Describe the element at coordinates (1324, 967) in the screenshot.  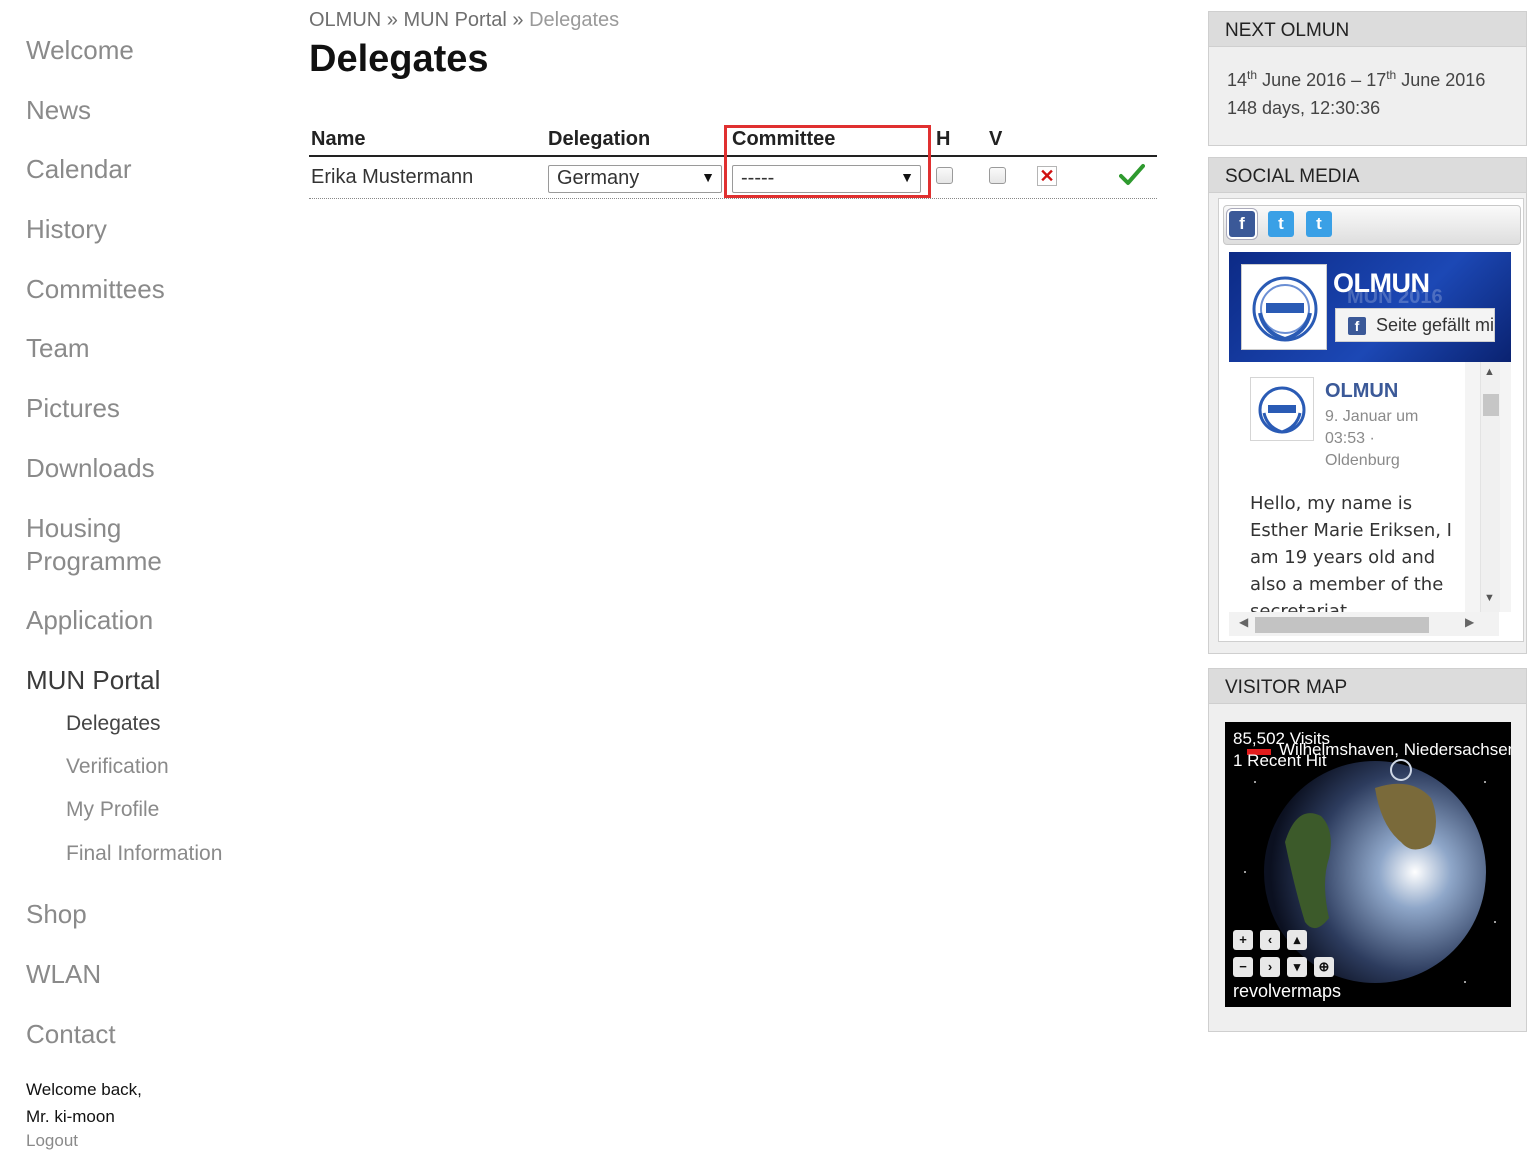
I see `reset-view-icon: ⊕` at that location.